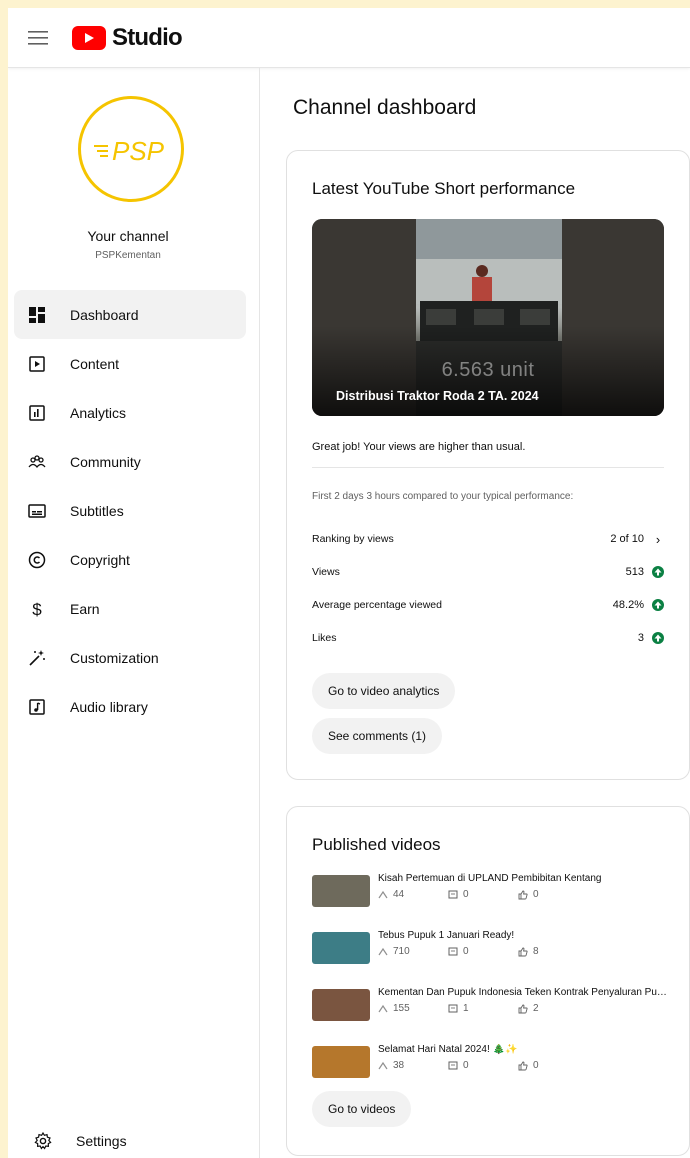 This screenshot has height=1158, width=690. What do you see at coordinates (37, 363) in the screenshot?
I see `content-icon` at bounding box center [37, 363].